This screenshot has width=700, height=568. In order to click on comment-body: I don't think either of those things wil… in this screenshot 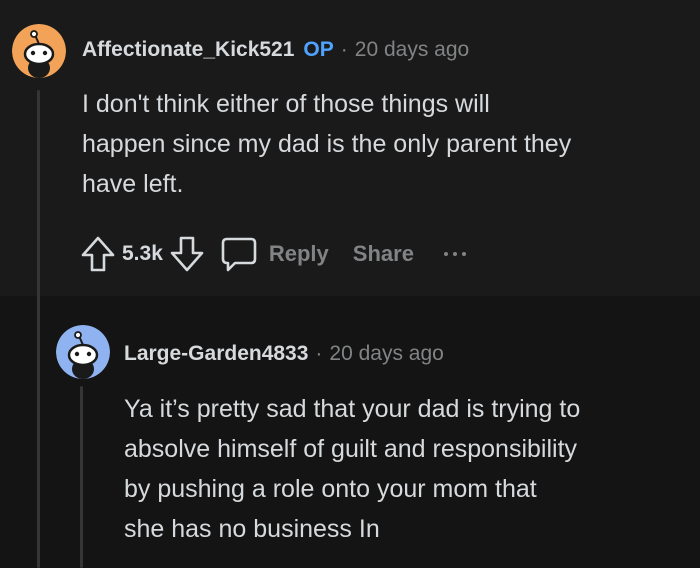, I will do `click(326, 144)`.